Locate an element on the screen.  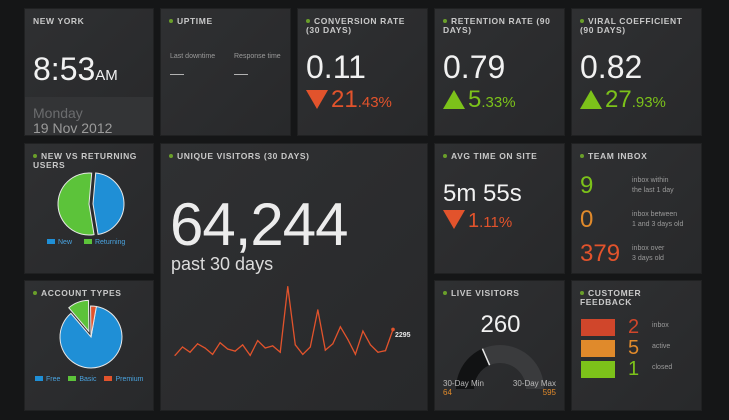
unique-visitors-value: 64,244 is located at coordinates (259, 224).